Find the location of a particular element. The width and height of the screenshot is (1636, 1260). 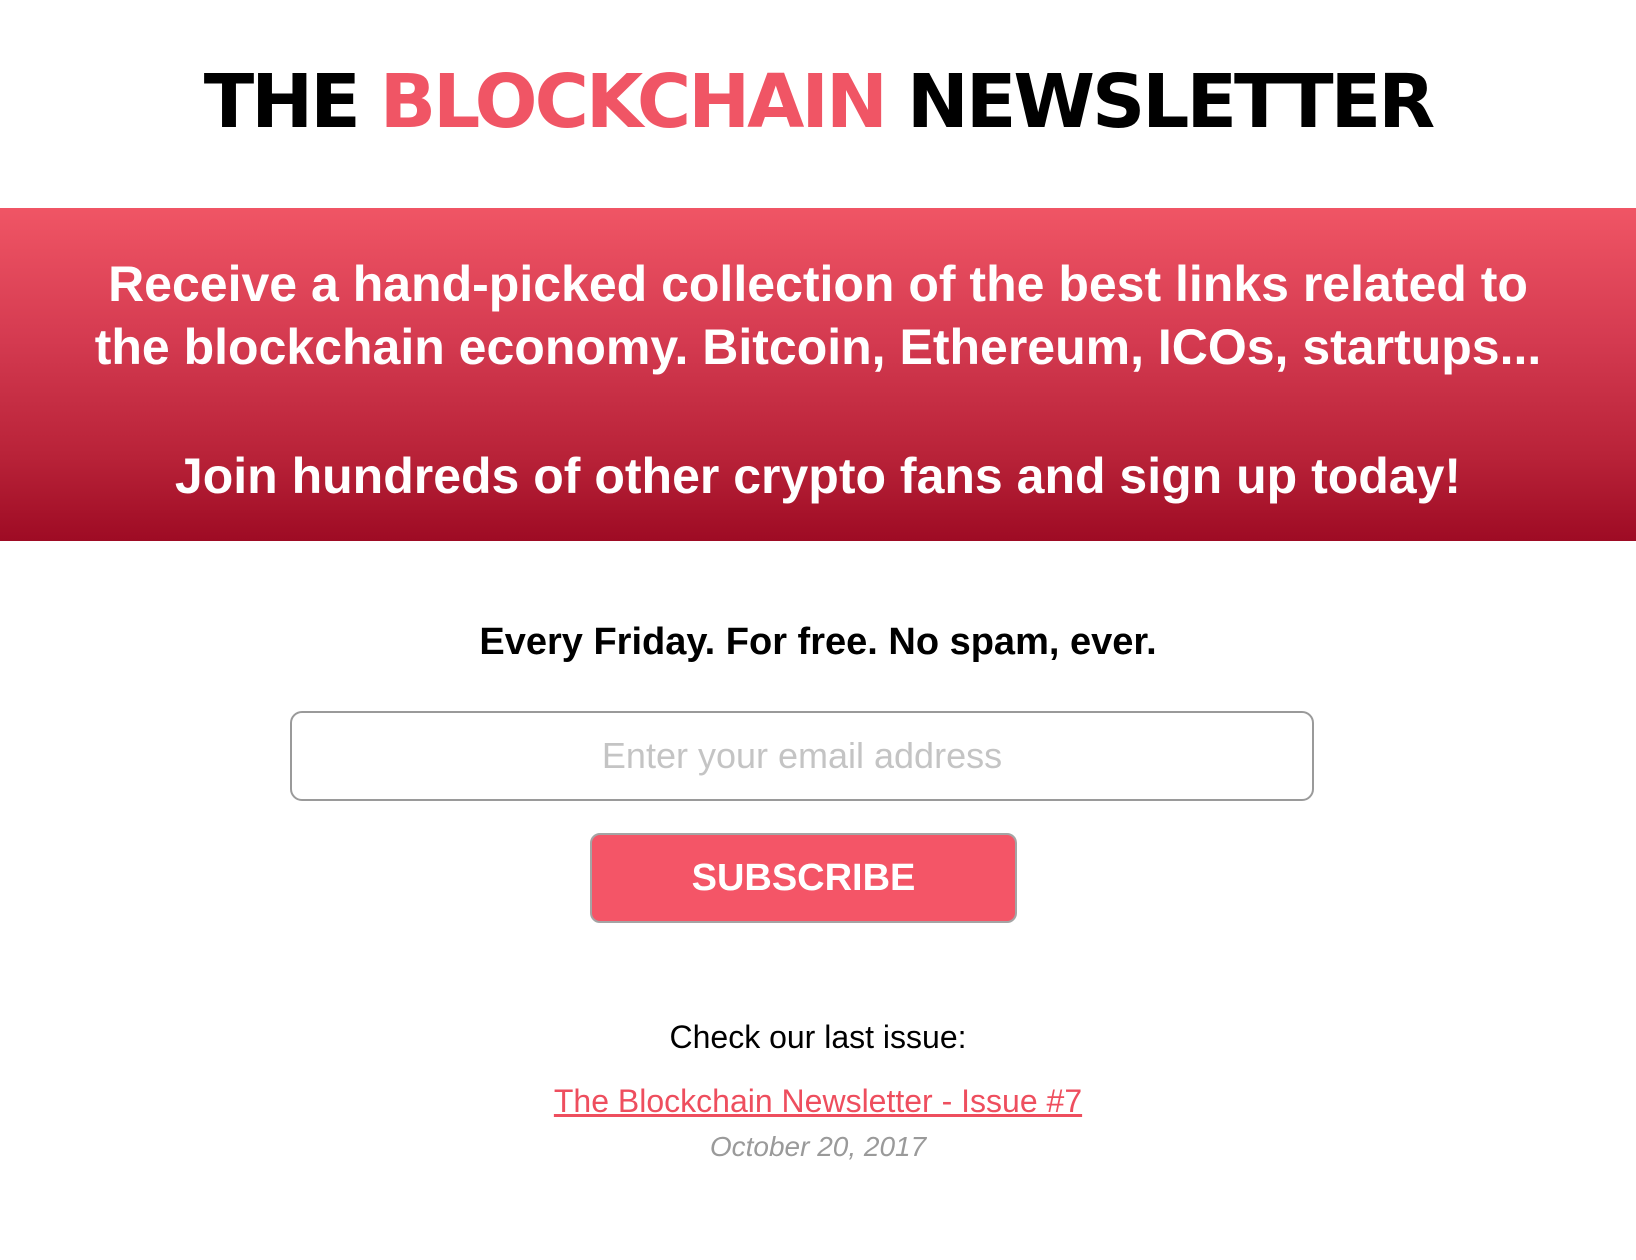

email-input is located at coordinates (802, 756).